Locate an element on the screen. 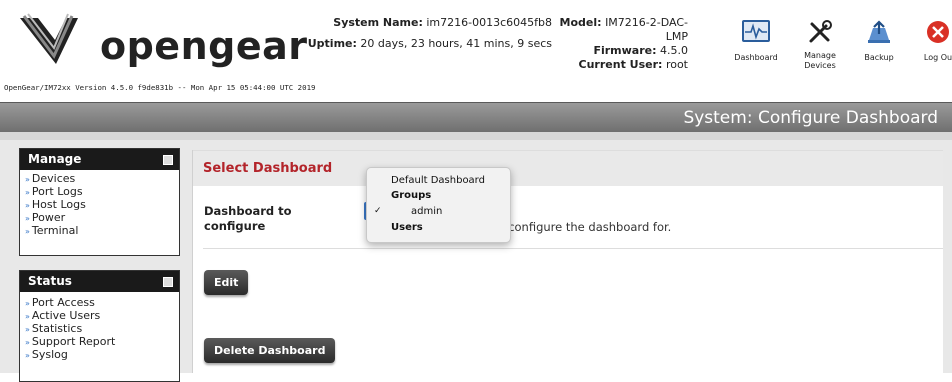 The image size is (952, 382). sidebar-item-label: Terminal is located at coordinates (55, 230).